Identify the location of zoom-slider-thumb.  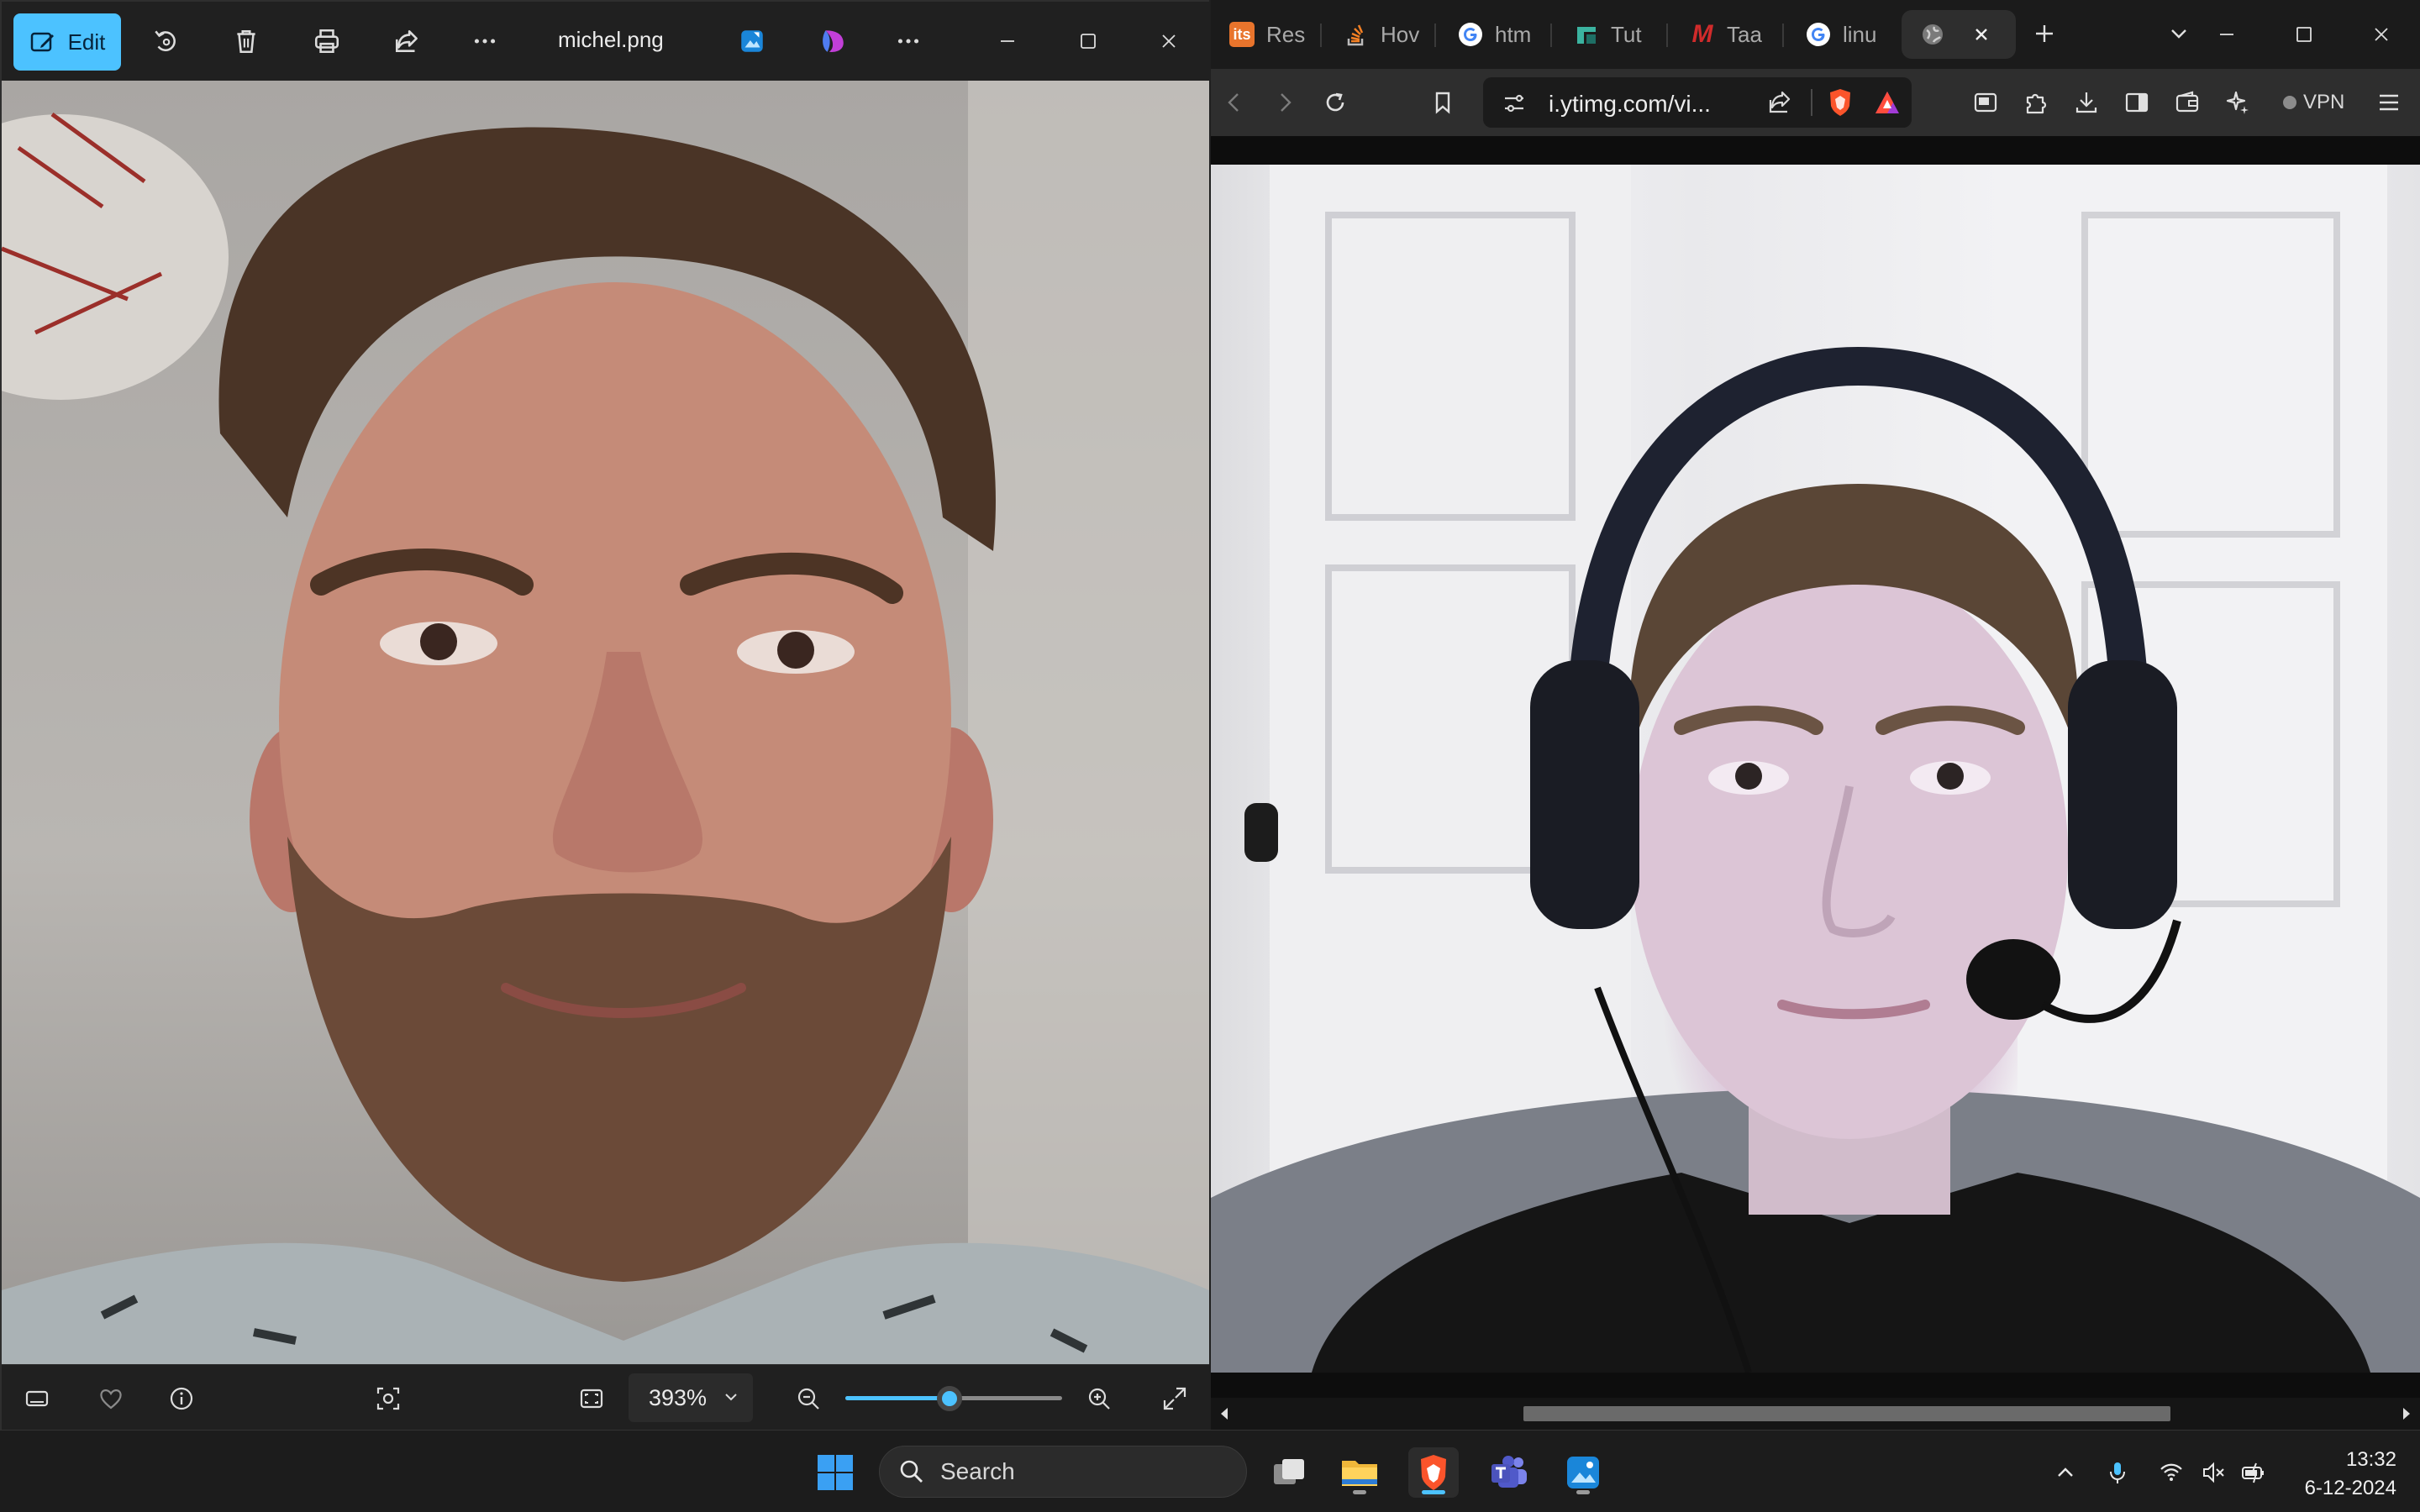
(949, 1398).